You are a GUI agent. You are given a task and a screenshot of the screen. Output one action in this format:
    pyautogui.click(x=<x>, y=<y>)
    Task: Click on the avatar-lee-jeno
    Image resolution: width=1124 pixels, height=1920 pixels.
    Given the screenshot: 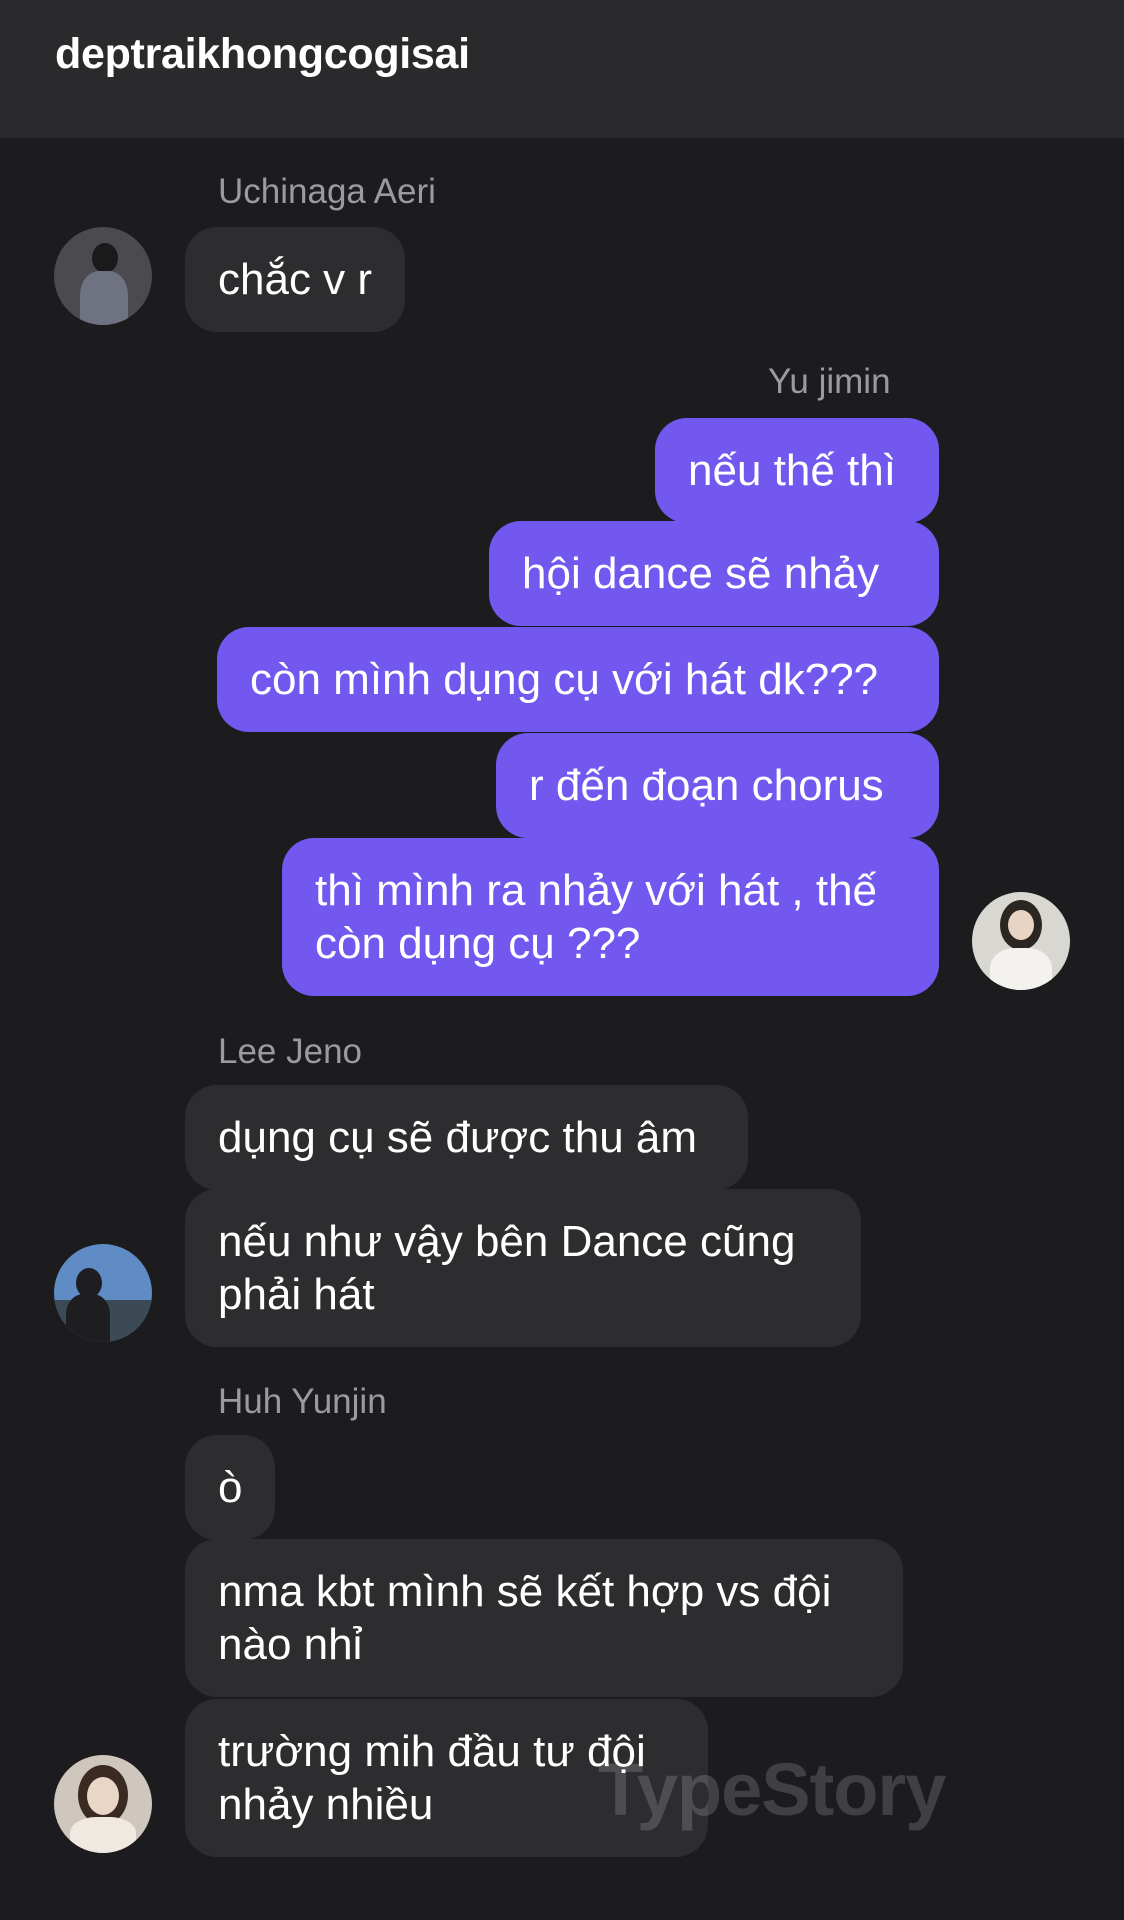 What is the action you would take?
    pyautogui.click(x=103, y=1293)
    